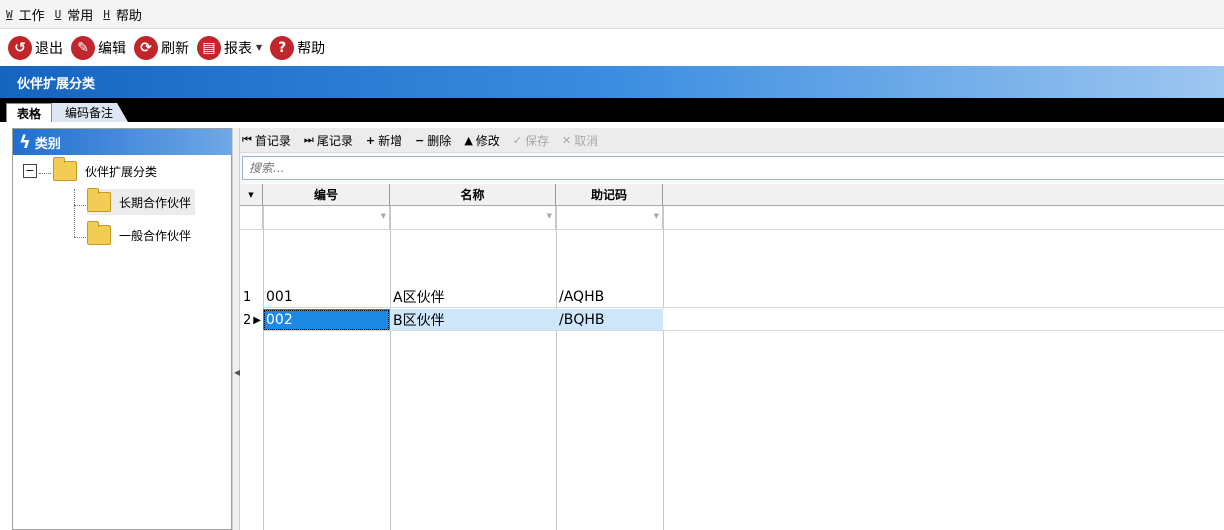 The height and width of the screenshot is (530, 1224). I want to click on modify-button-label: 修改, so click(487, 140).